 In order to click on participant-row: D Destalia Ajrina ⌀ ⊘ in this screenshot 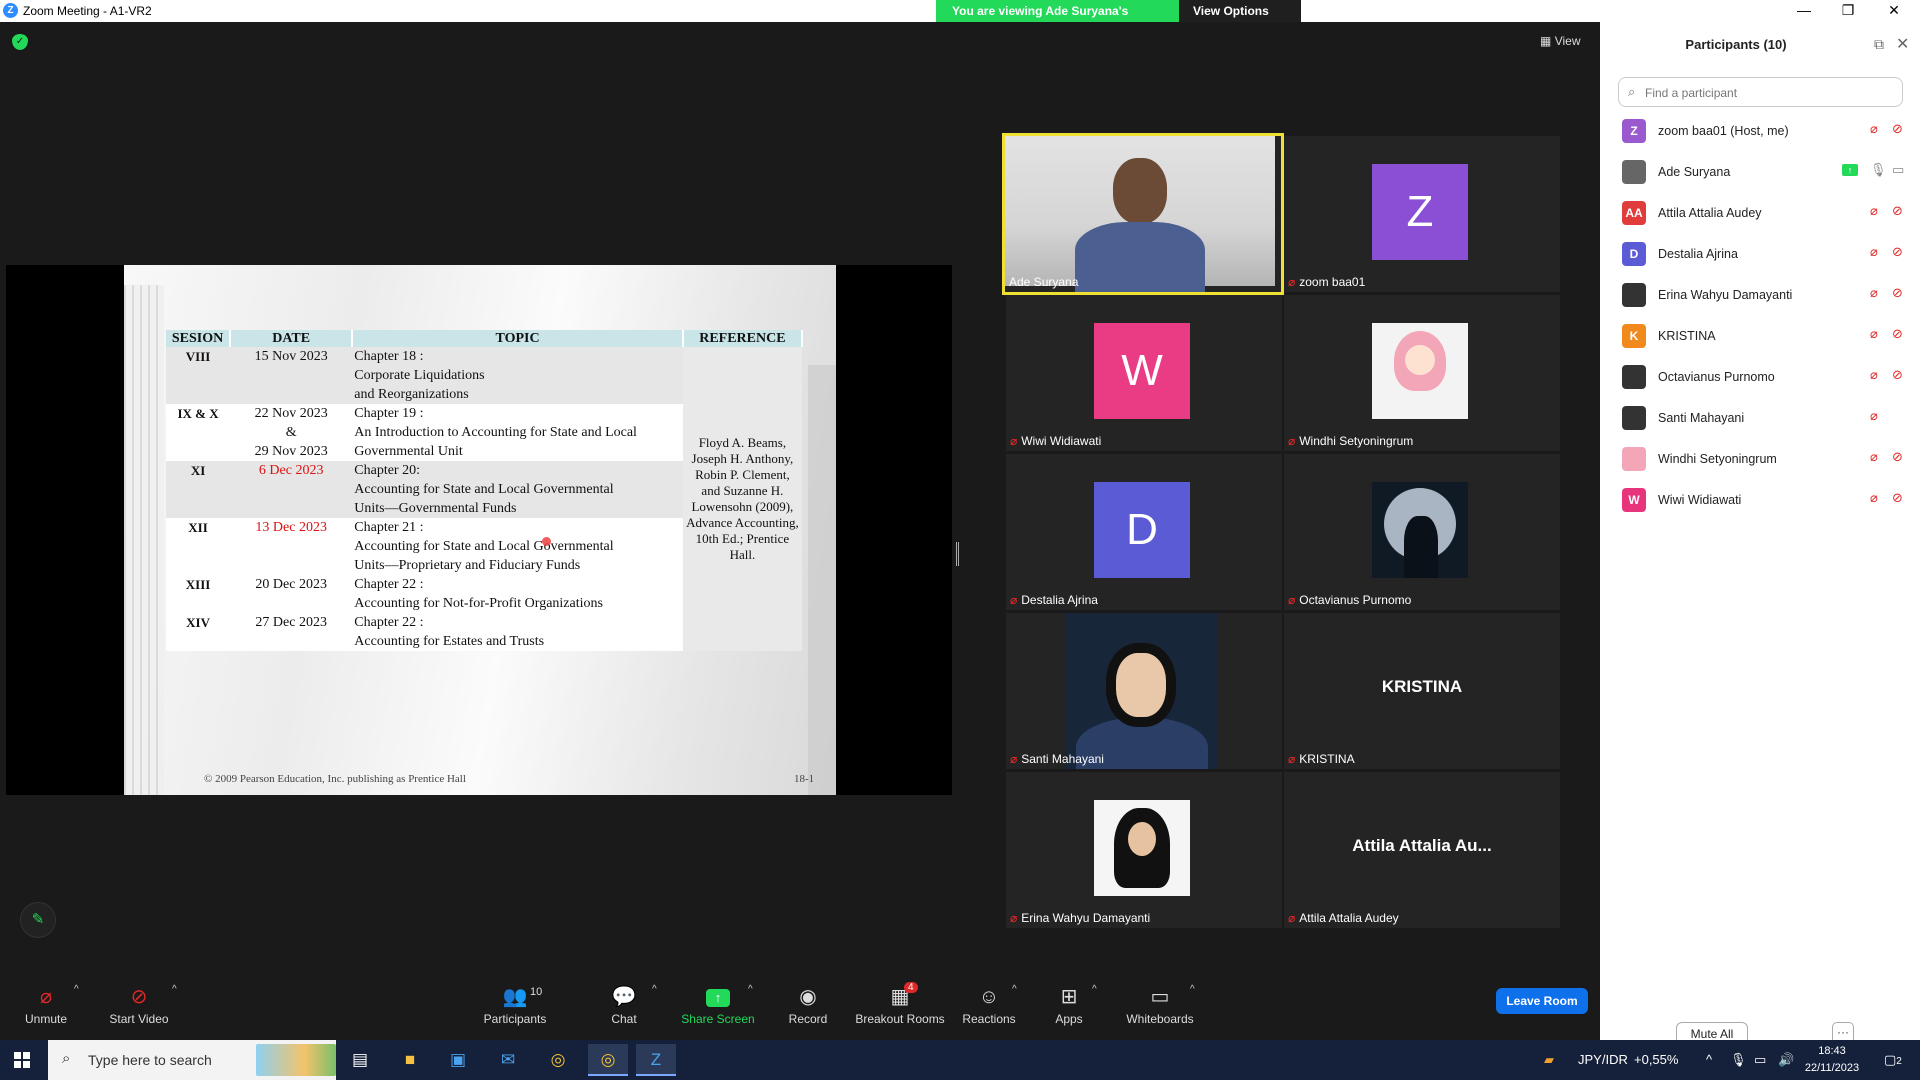, I will do `click(1762, 254)`.